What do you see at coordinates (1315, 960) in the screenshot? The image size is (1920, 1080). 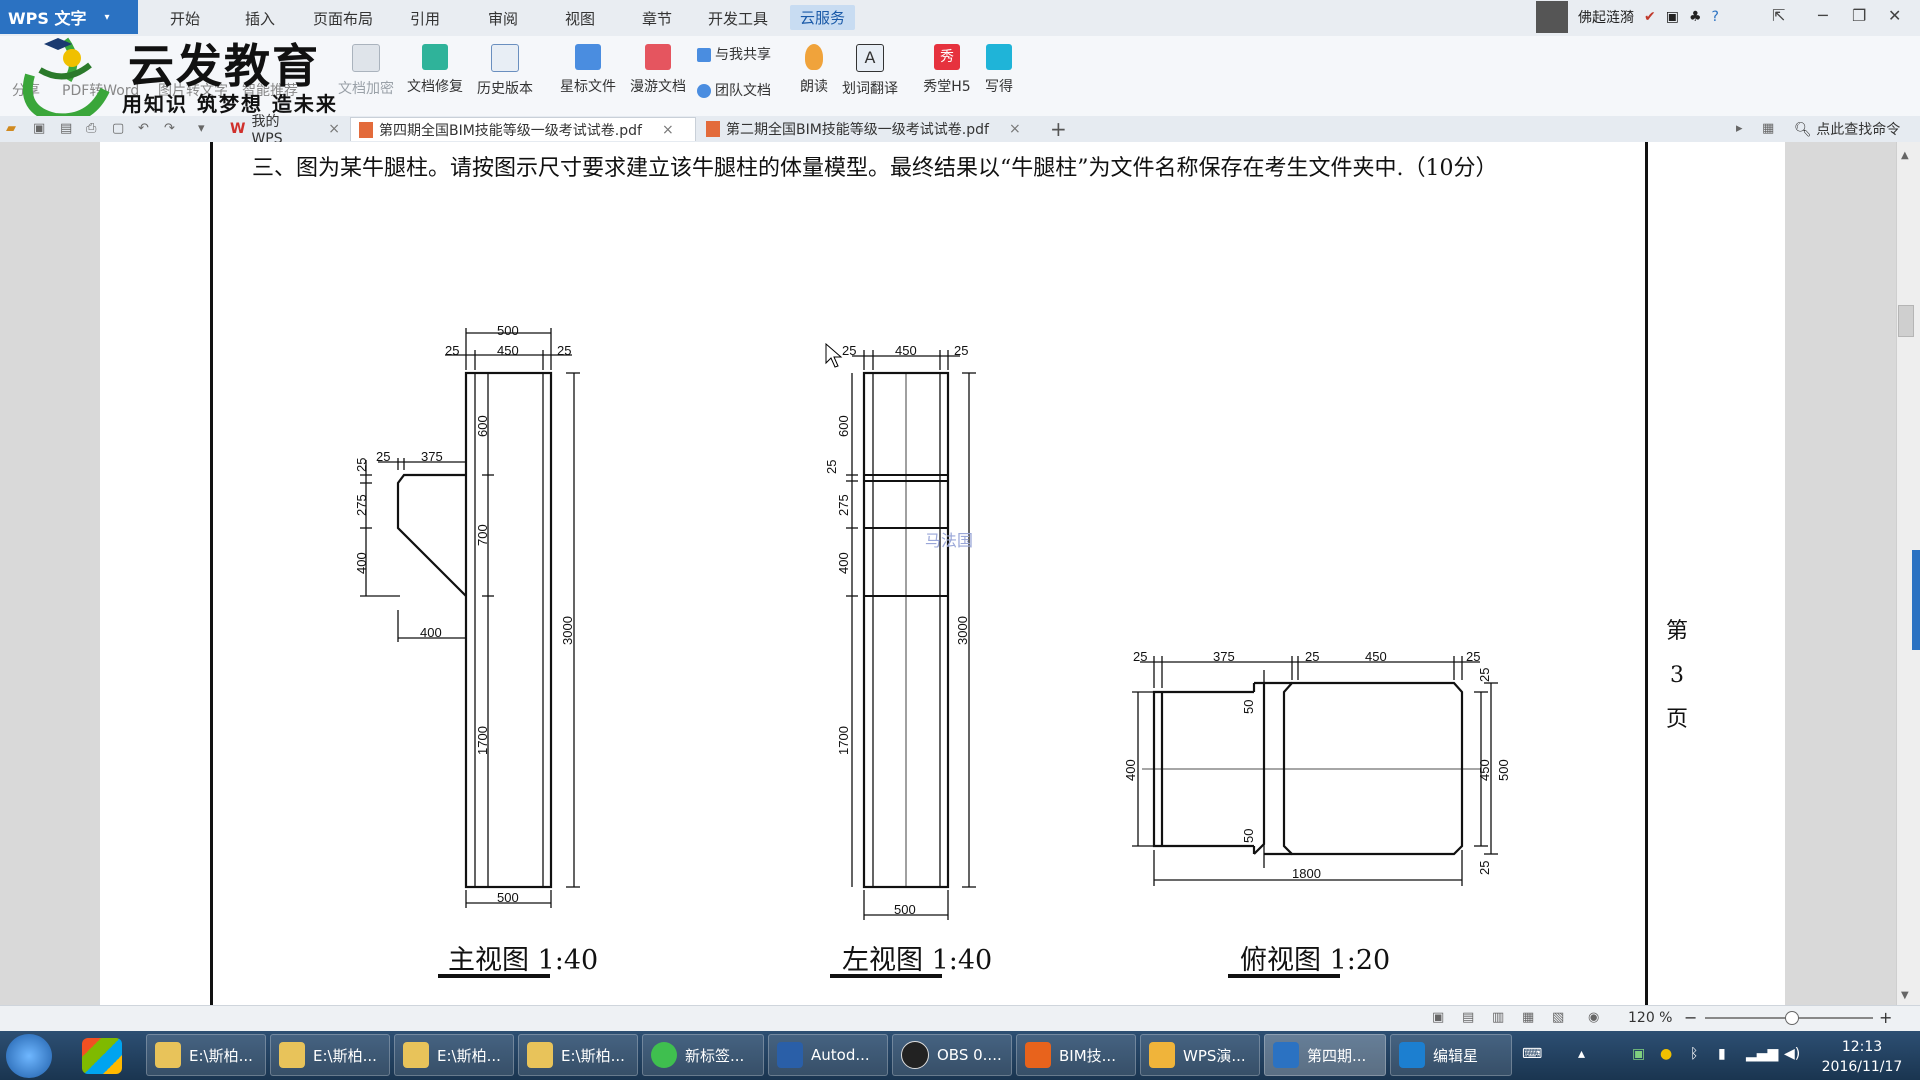 I see `top-view-label: 俯视图 1:20` at bounding box center [1315, 960].